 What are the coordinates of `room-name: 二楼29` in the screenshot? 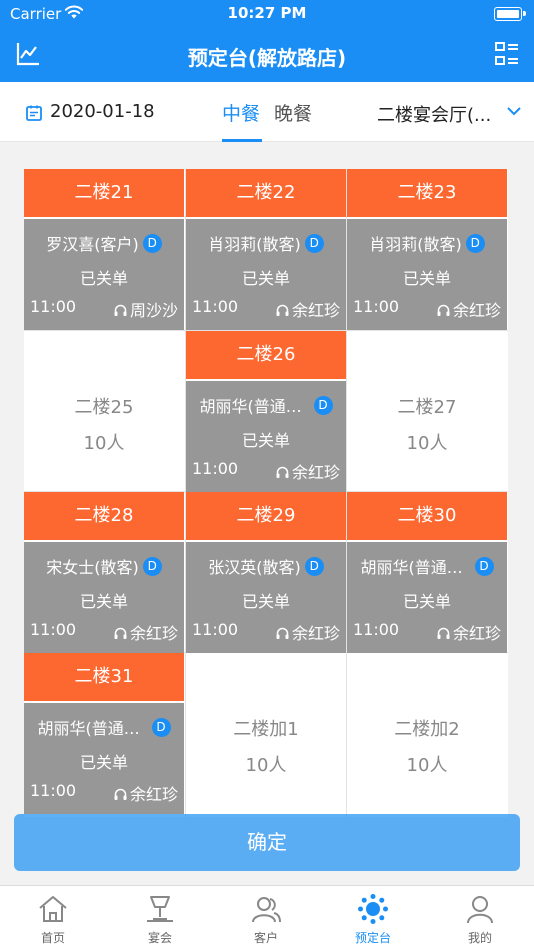 It's located at (266, 516).